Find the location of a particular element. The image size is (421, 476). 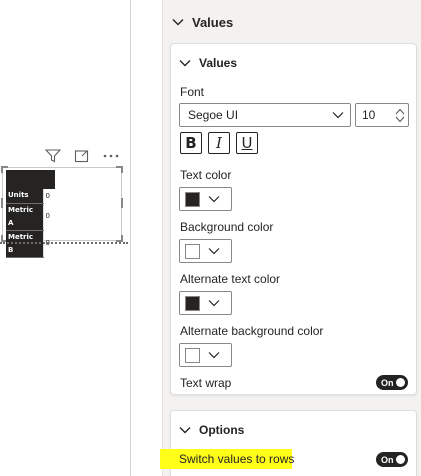

matrix-row: Metric A 0 is located at coordinates (30, 217).